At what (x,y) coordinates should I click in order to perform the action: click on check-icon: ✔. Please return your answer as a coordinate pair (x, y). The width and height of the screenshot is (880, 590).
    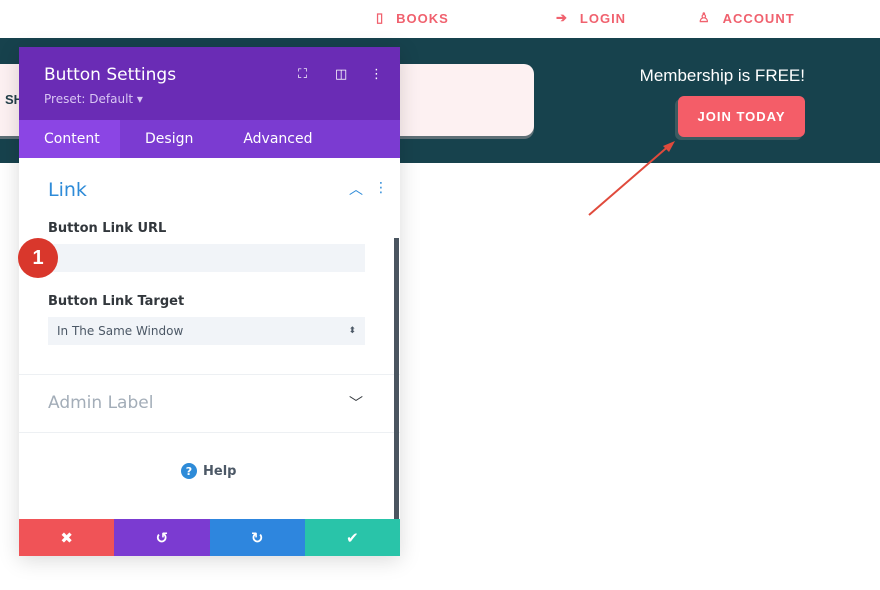
    Looking at the image, I should click on (352, 537).